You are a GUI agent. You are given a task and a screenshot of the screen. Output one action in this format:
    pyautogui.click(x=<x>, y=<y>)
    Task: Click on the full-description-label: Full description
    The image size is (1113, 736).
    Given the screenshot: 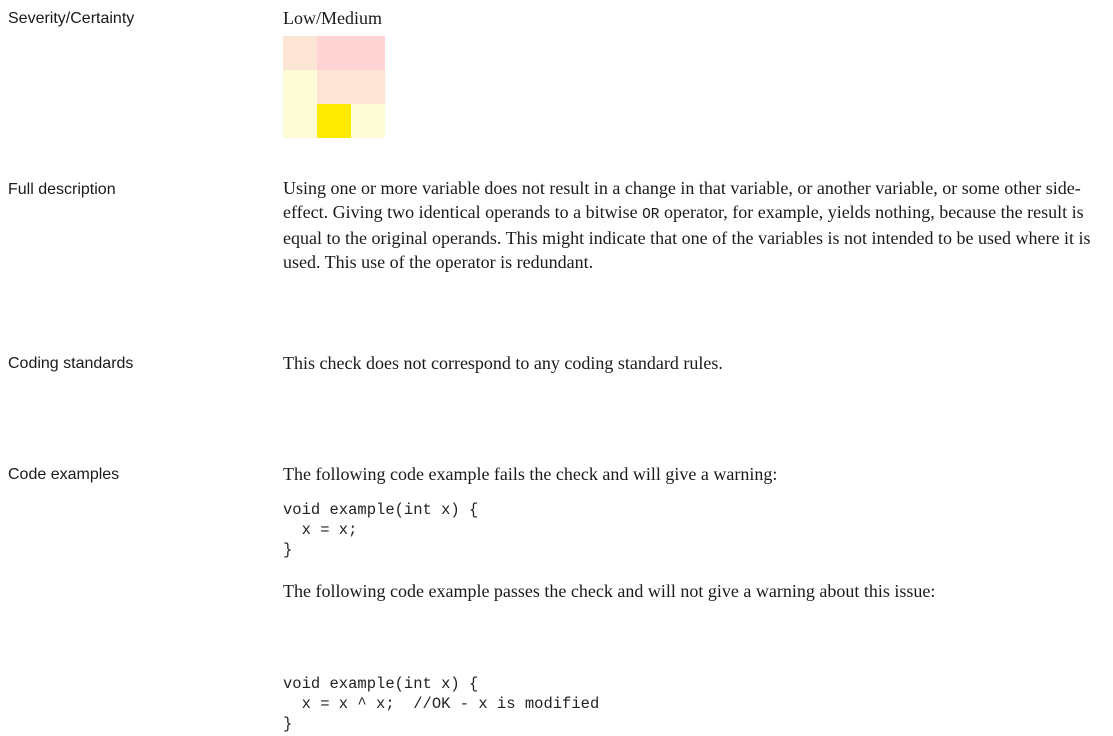 What is the action you would take?
    pyautogui.click(x=62, y=189)
    